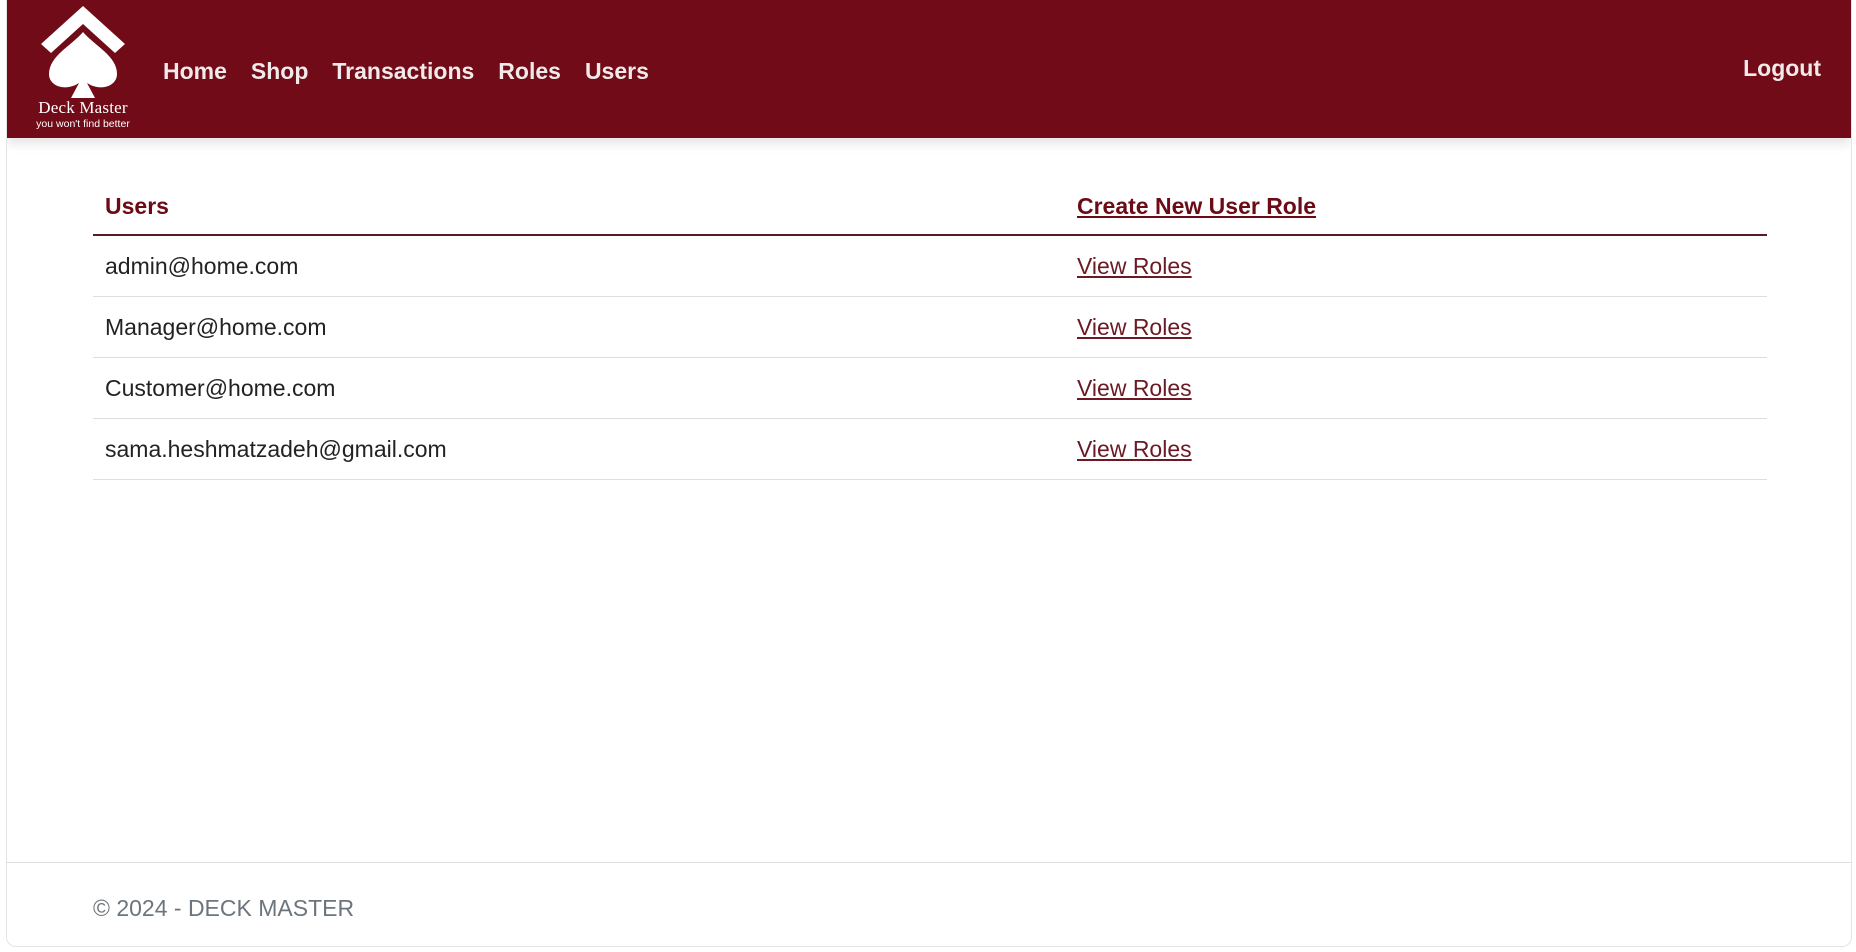 This screenshot has width=1856, height=952. What do you see at coordinates (83, 124) in the screenshot?
I see `brand-tagline: you won't find better` at bounding box center [83, 124].